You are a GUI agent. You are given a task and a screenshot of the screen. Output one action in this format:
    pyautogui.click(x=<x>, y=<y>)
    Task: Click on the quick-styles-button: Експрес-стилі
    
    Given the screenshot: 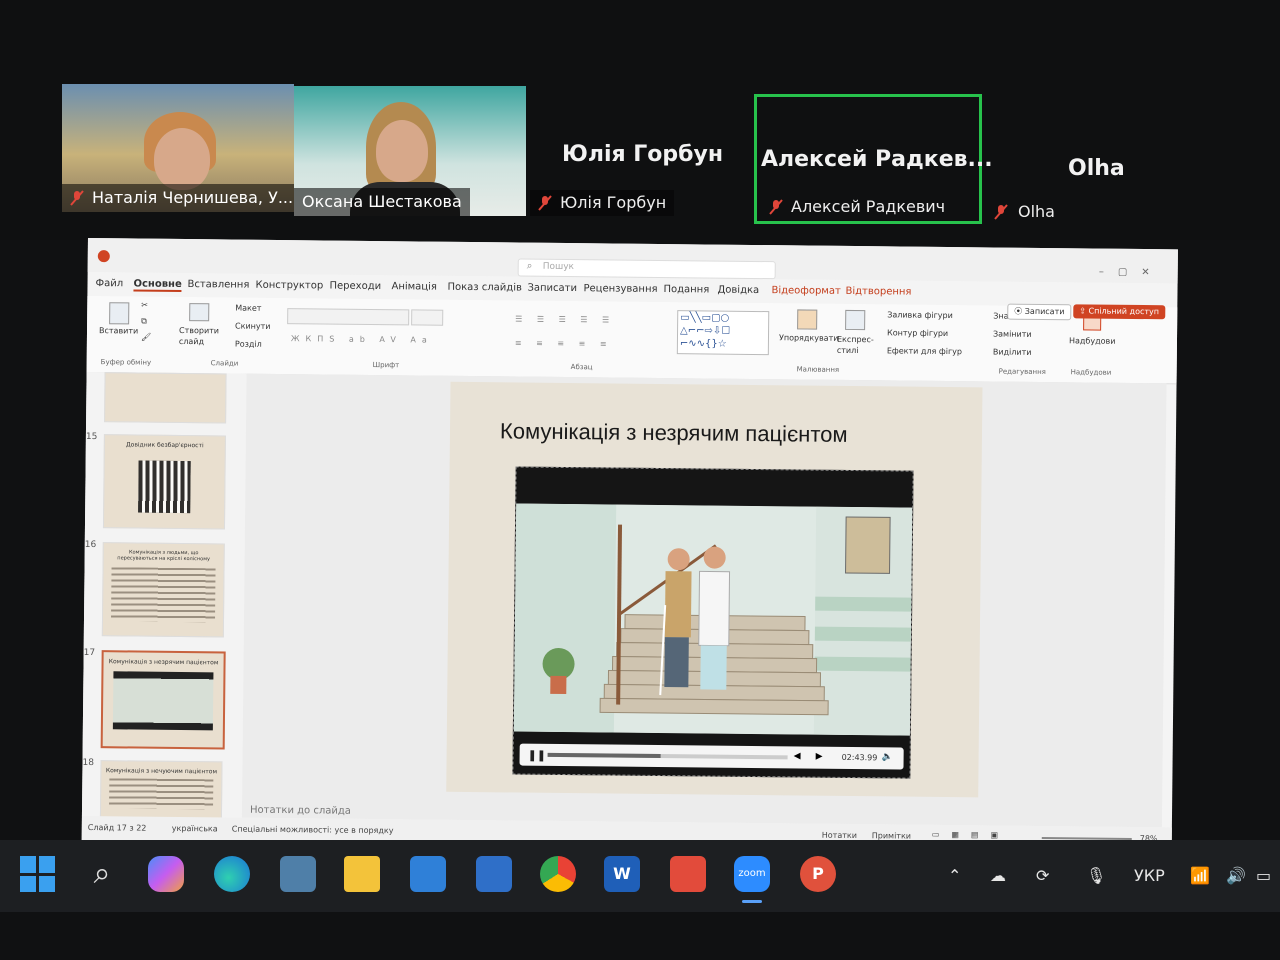 What is the action you would take?
    pyautogui.click(x=855, y=345)
    